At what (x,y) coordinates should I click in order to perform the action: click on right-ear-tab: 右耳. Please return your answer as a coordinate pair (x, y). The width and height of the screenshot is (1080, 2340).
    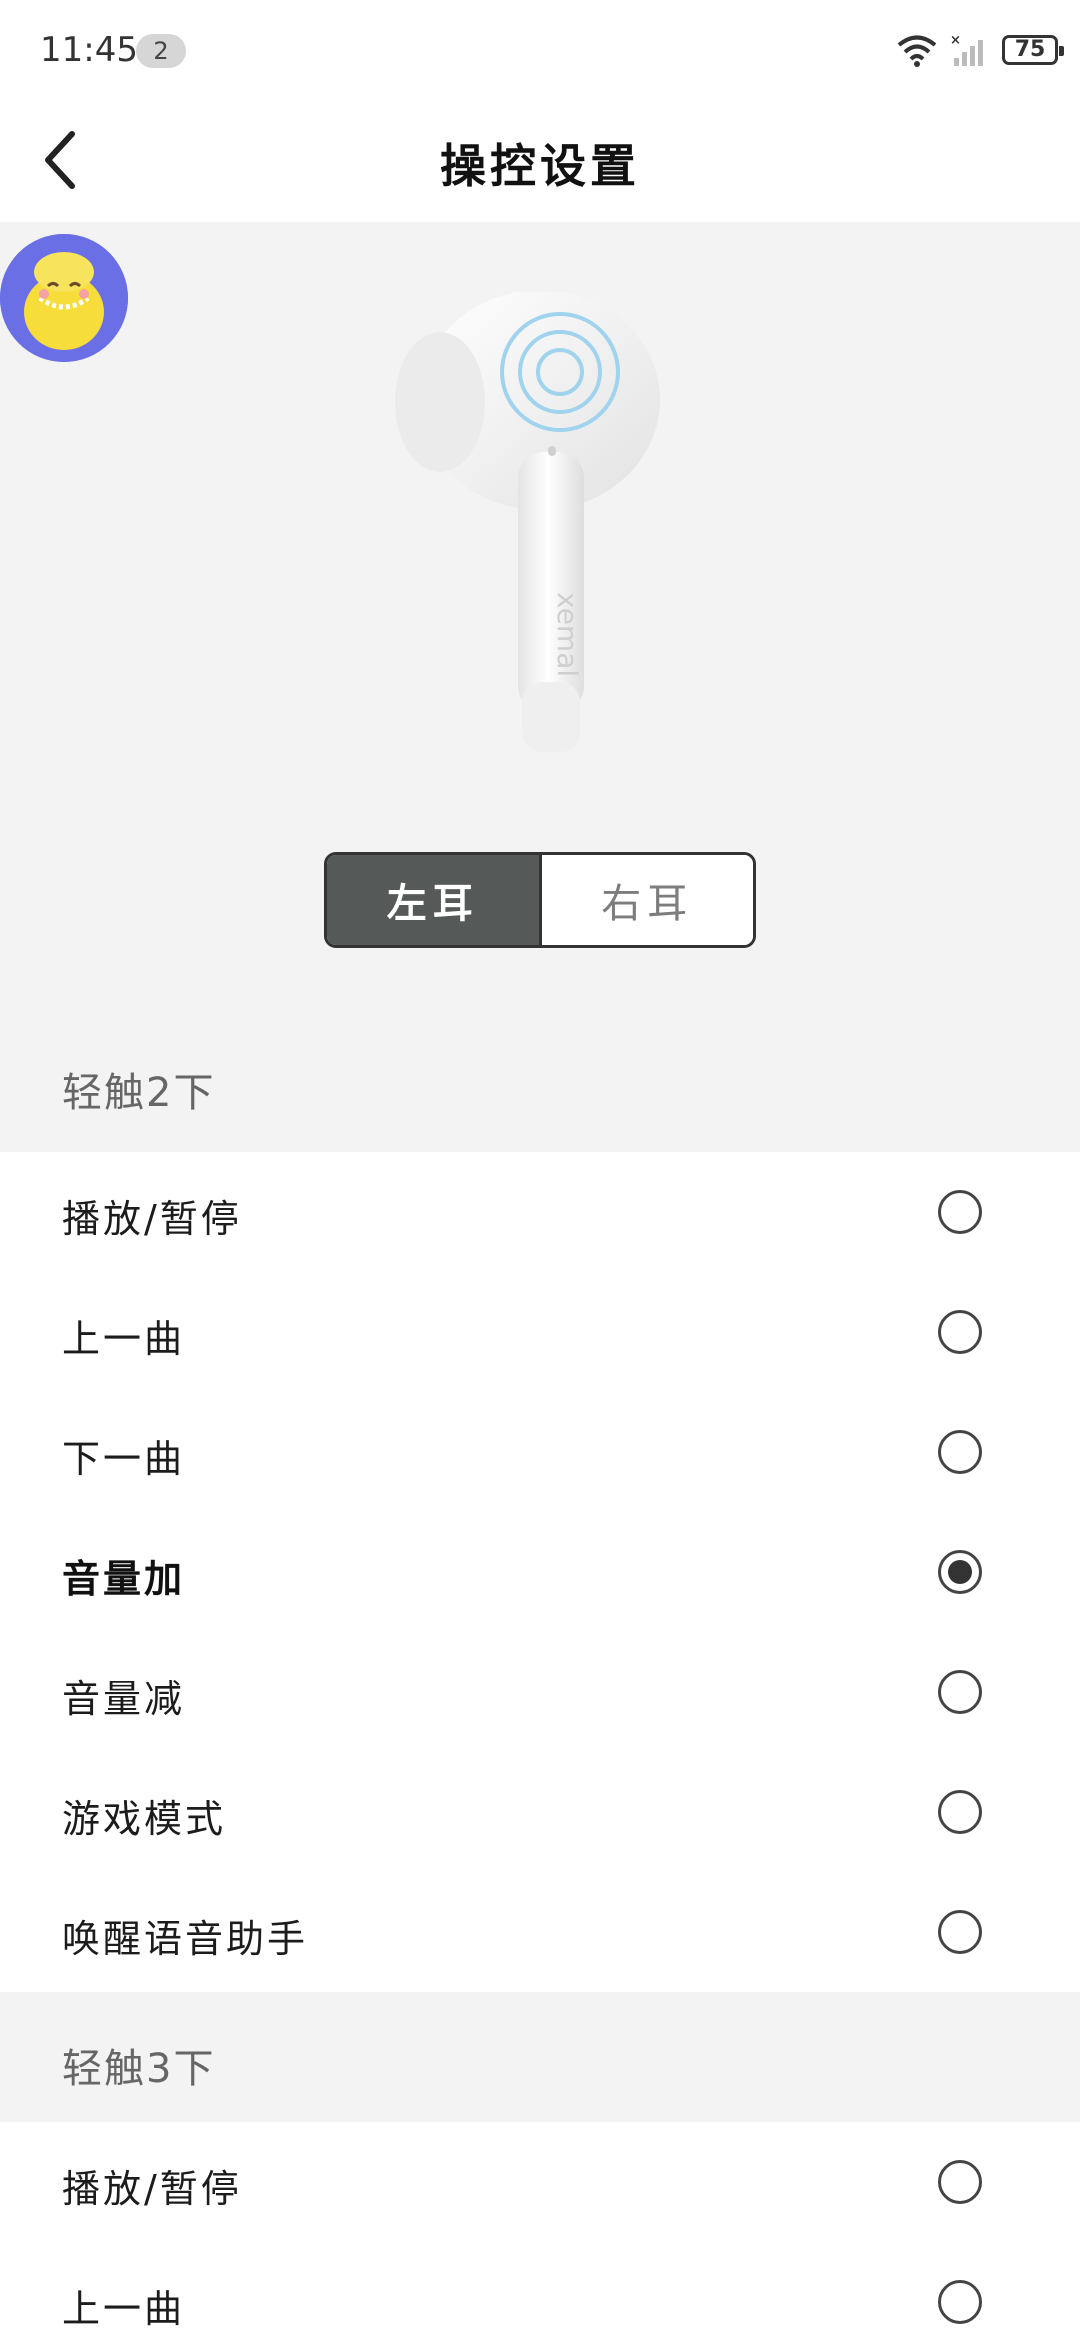
    Looking at the image, I should click on (647, 900).